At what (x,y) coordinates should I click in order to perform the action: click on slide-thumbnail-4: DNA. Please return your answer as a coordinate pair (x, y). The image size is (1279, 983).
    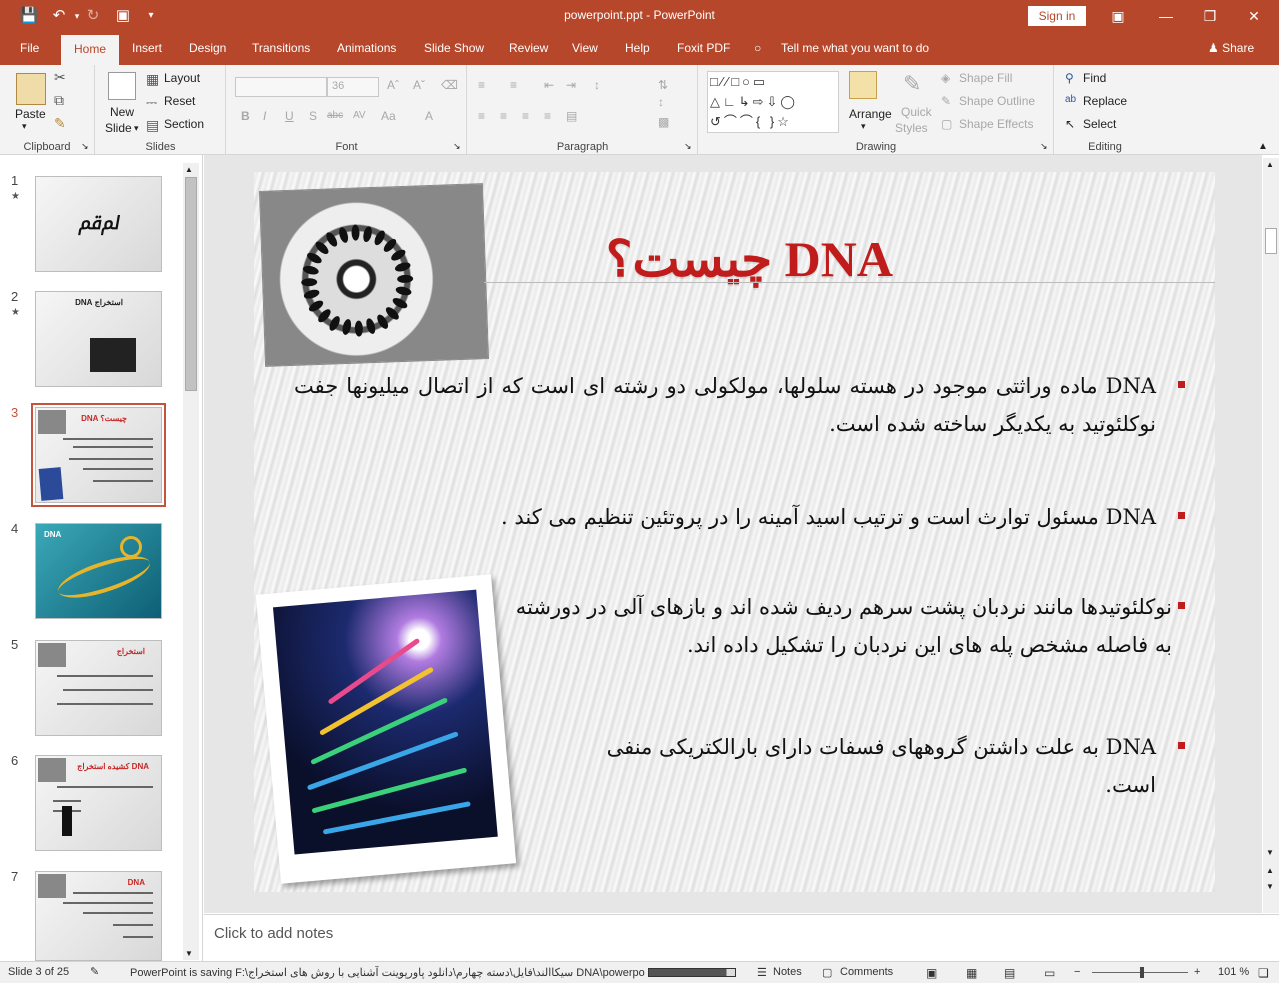
    Looking at the image, I should click on (98, 571).